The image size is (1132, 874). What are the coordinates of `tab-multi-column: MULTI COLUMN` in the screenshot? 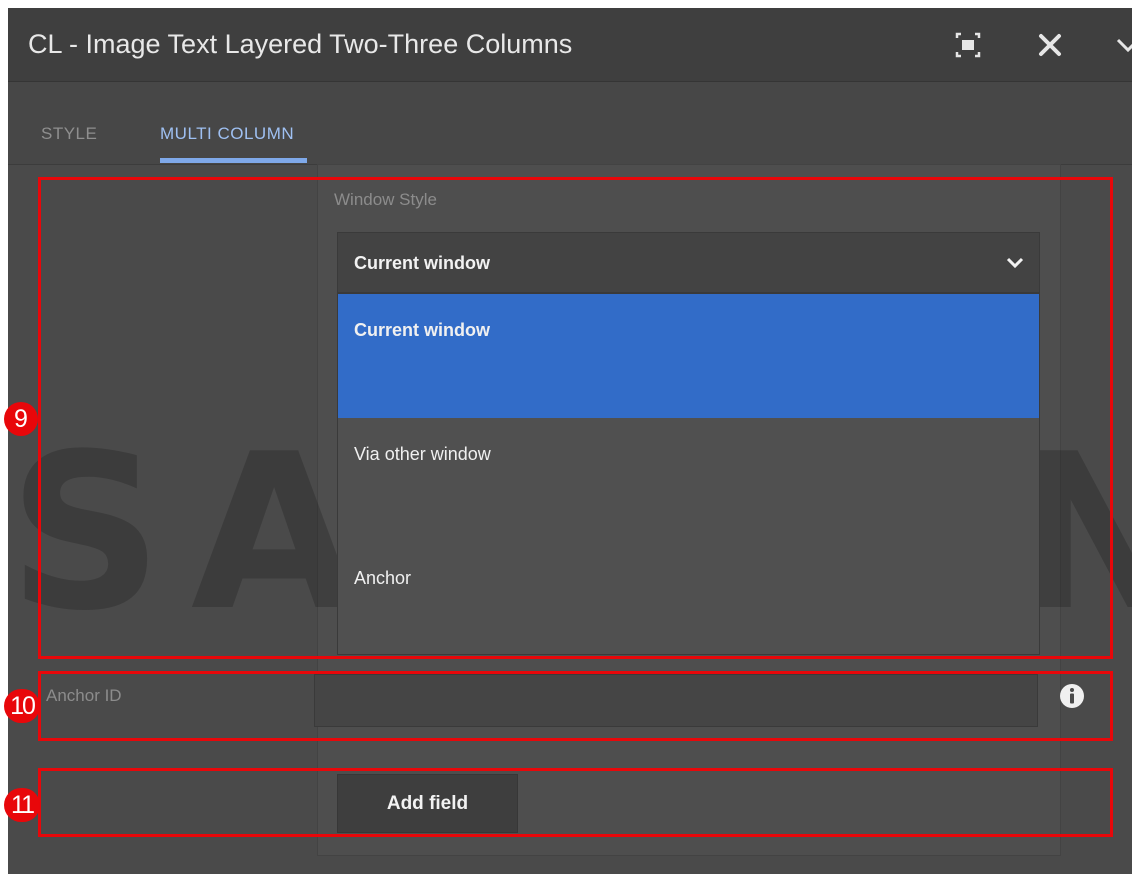 It's located at (227, 123).